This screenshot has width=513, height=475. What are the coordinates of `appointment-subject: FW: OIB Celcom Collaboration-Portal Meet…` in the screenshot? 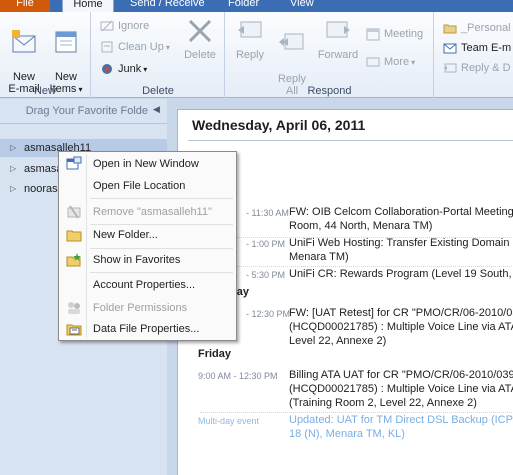 It's located at (401, 219).